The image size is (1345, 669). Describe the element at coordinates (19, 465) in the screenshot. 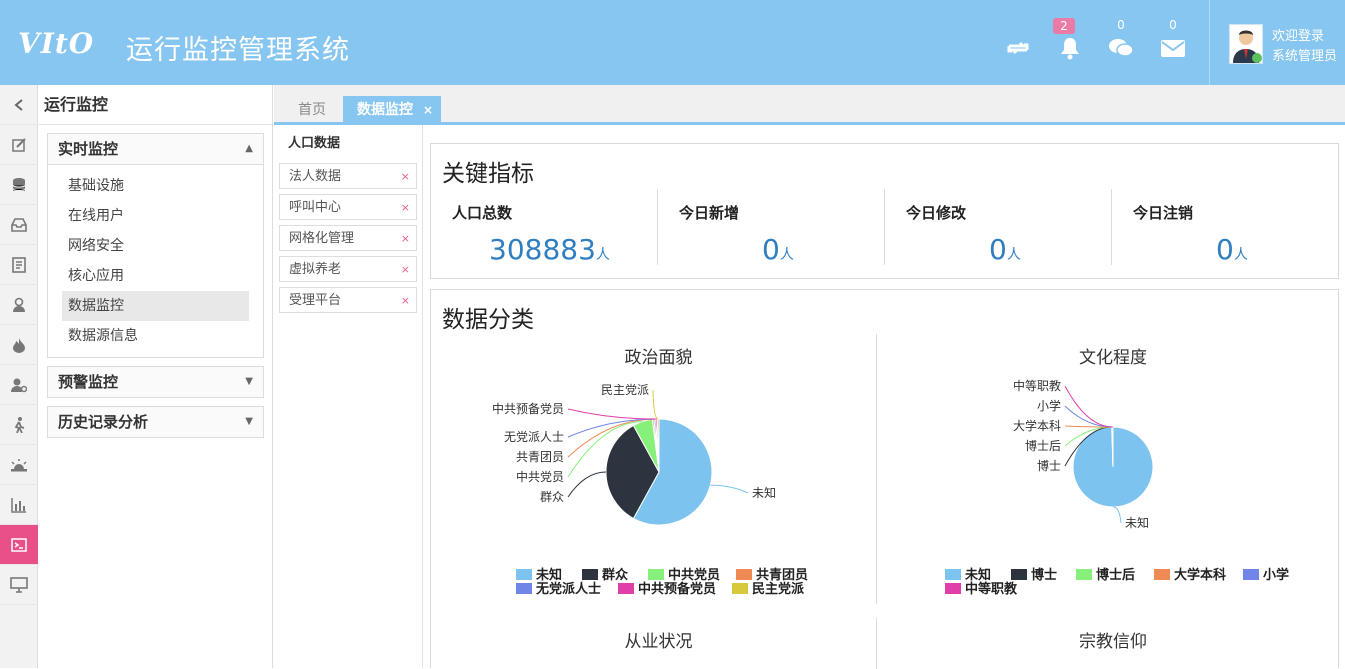

I see `alarm-icon` at that location.